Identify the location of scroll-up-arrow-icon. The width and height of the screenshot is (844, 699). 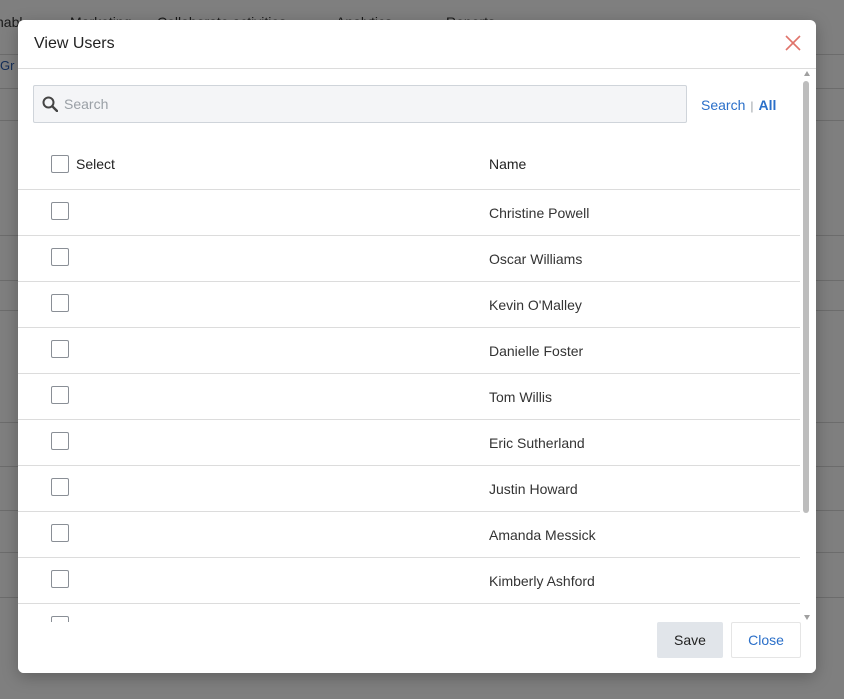
(807, 73).